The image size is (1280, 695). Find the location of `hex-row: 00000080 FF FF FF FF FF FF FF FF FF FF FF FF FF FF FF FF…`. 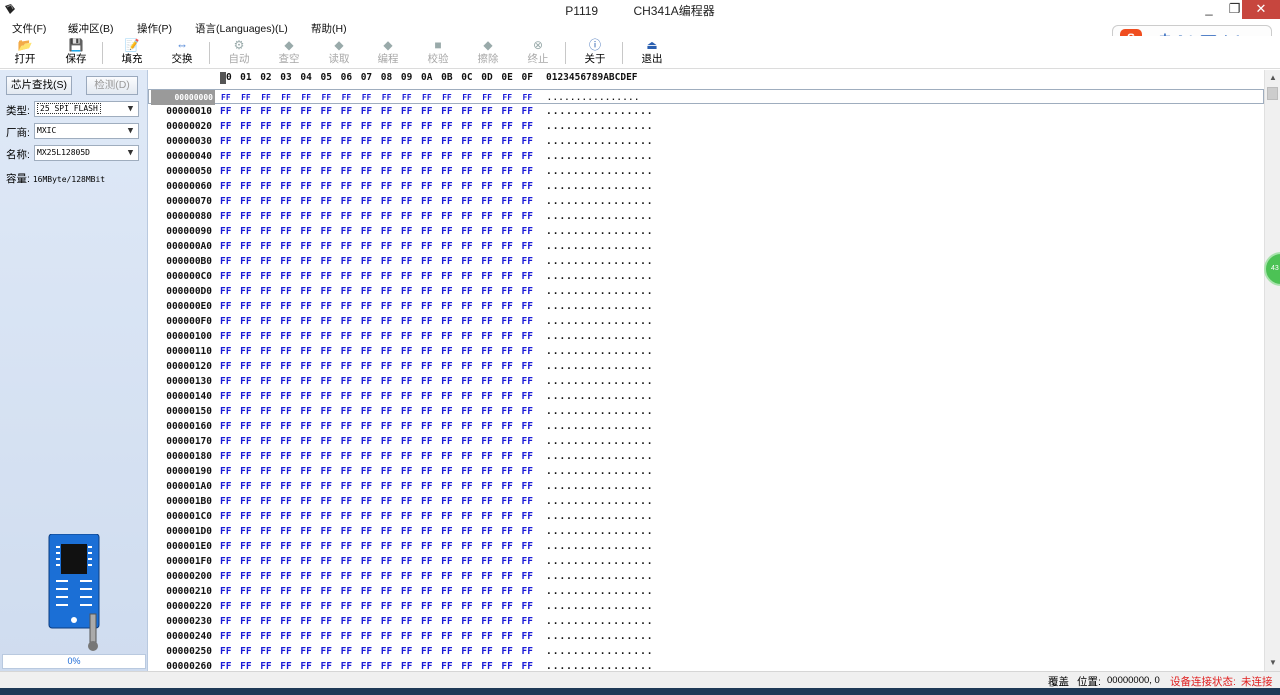

hex-row: 00000080 FF FF FF FF FF FF FF FF FF FF FF FF FF FF FF FF… is located at coordinates (706, 216).